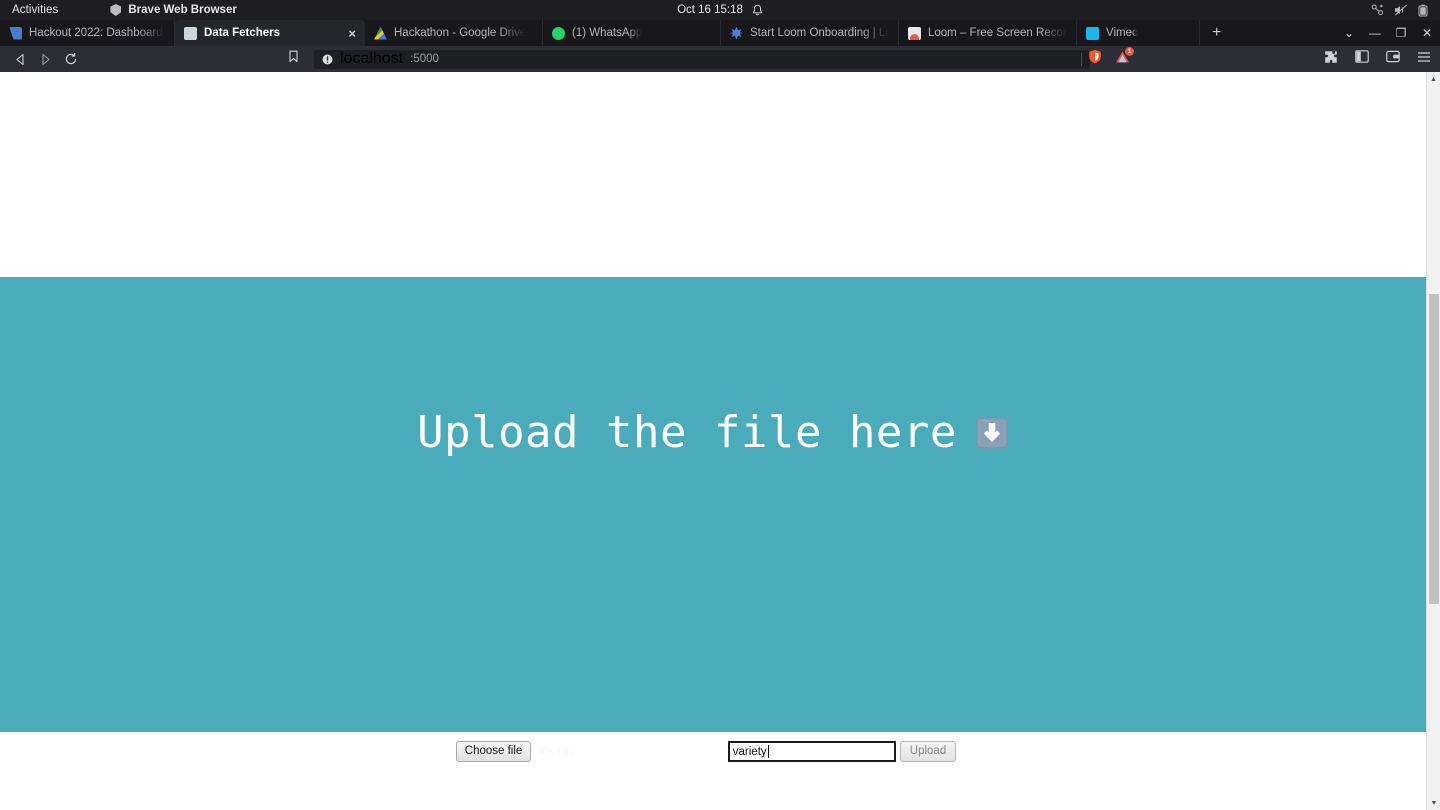 Image resolution: width=1440 pixels, height=810 pixels. What do you see at coordinates (116, 10) in the screenshot?
I see `brave-lion-icon` at bounding box center [116, 10].